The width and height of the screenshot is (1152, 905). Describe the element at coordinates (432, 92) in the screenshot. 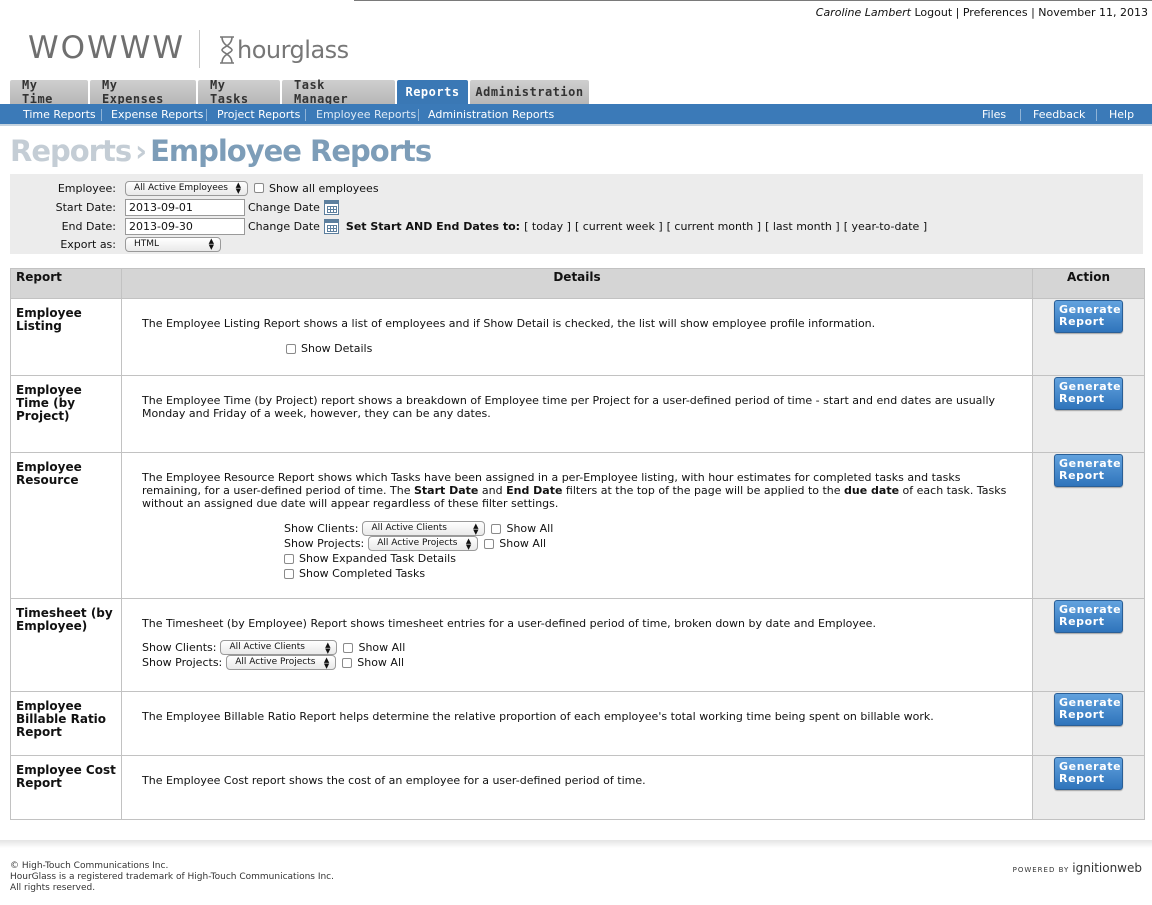

I see `tab-reports: Reports` at that location.